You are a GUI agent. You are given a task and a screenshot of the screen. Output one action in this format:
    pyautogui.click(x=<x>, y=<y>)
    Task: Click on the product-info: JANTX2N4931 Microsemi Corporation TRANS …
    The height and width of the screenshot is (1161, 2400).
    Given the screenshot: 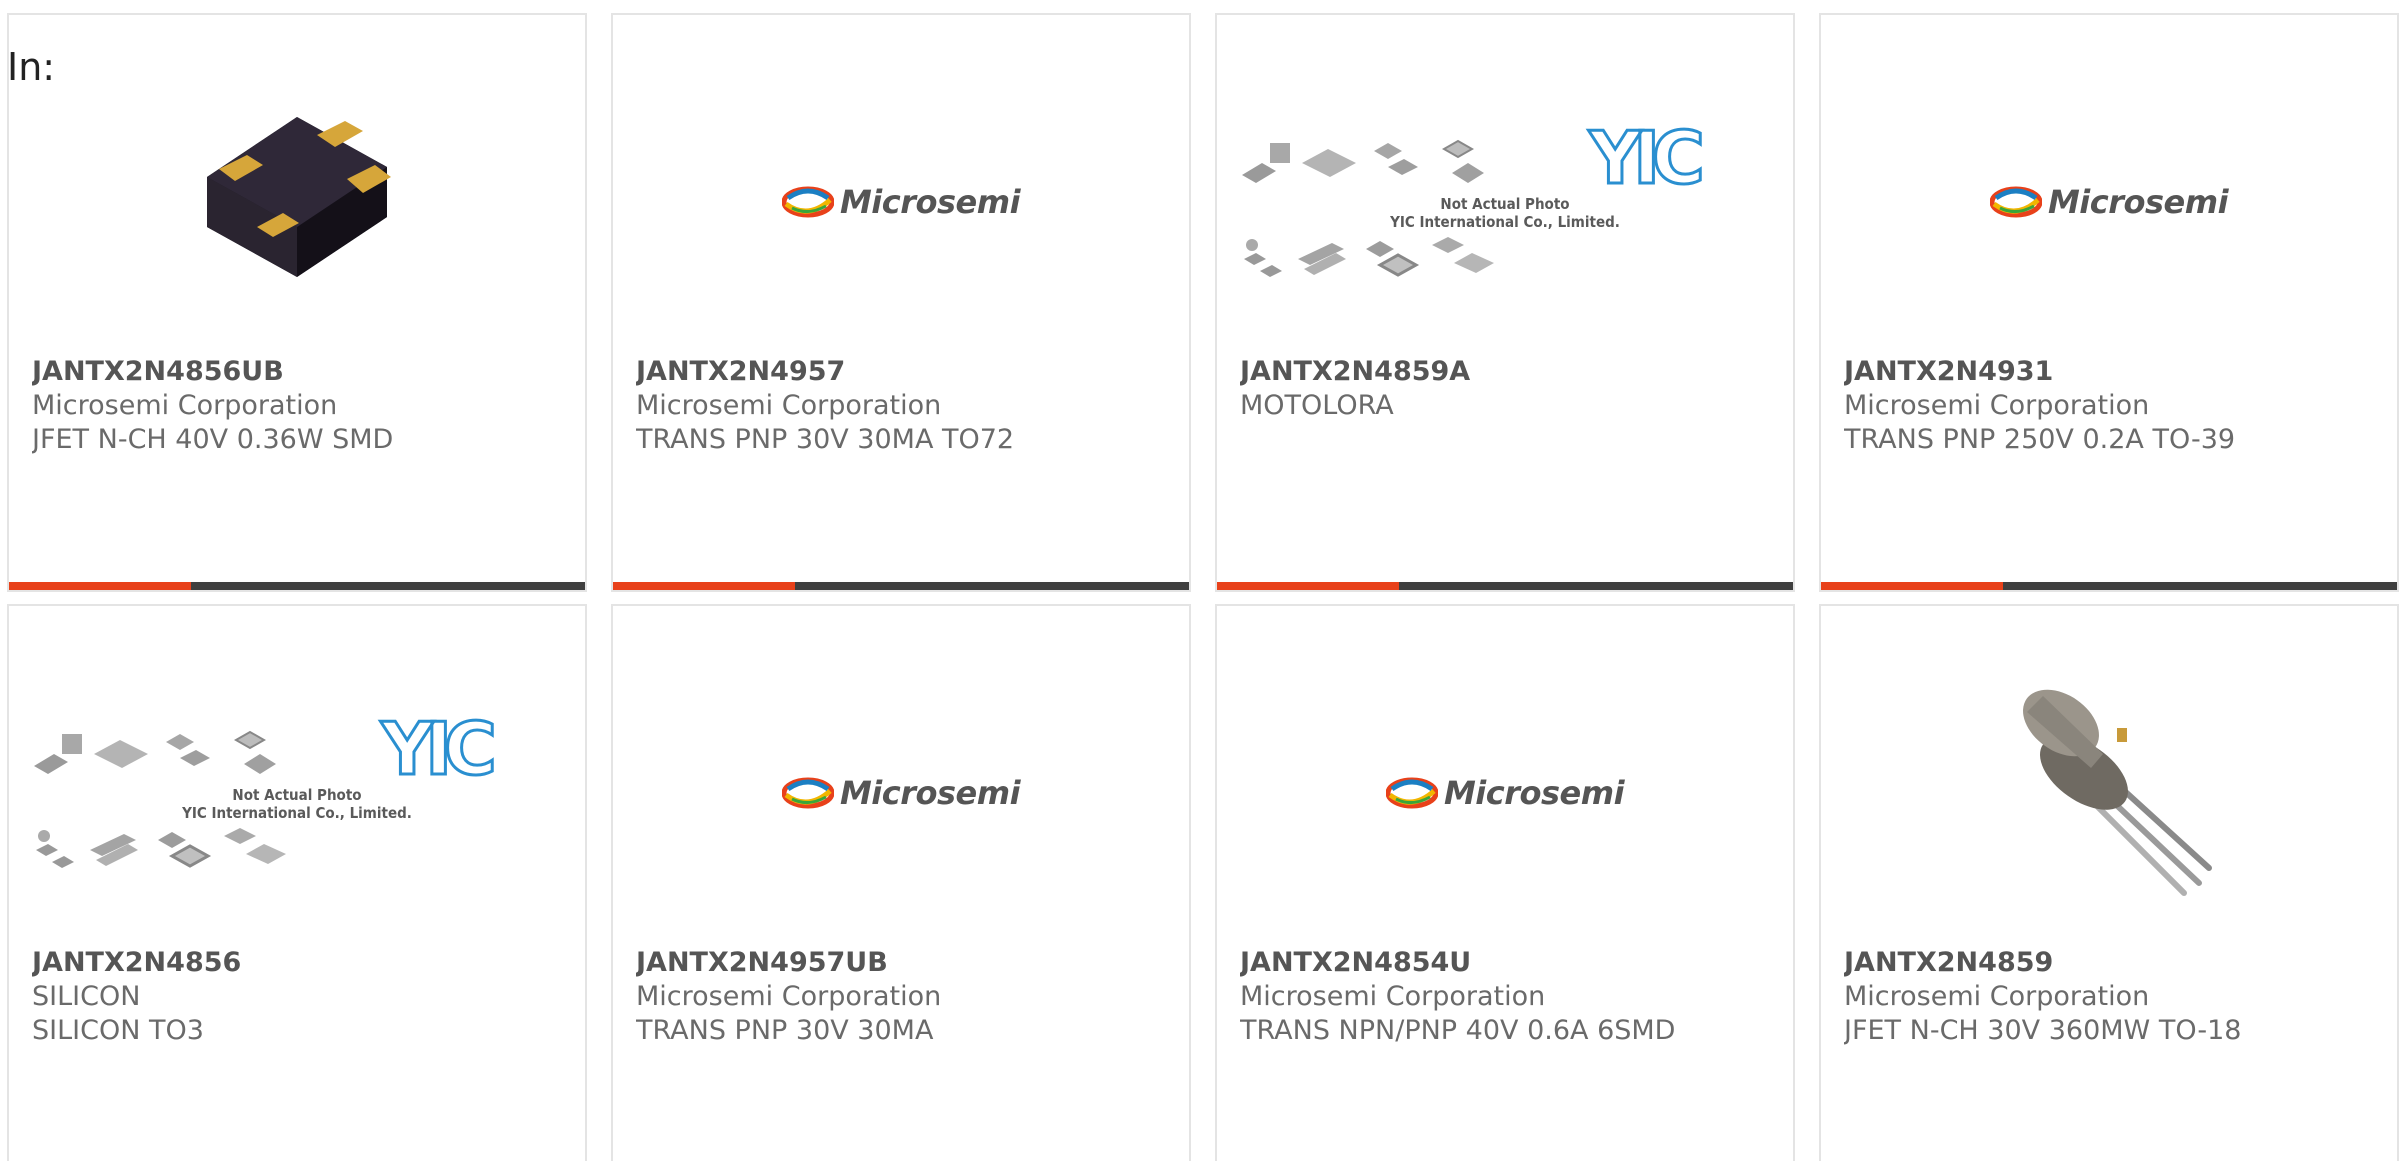 What is the action you would take?
    pyautogui.click(x=2114, y=406)
    